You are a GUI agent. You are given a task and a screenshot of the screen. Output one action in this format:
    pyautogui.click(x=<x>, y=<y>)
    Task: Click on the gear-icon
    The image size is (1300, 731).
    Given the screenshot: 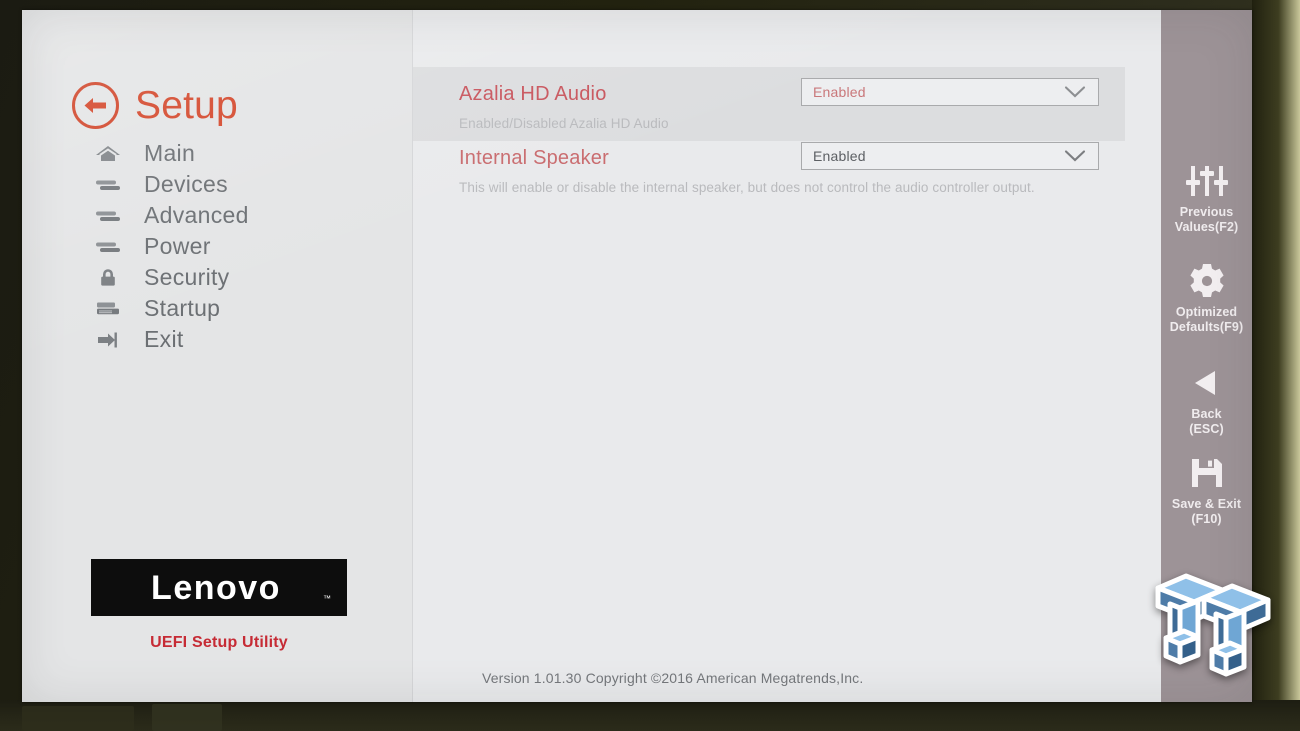 What is the action you would take?
    pyautogui.click(x=1206, y=281)
    